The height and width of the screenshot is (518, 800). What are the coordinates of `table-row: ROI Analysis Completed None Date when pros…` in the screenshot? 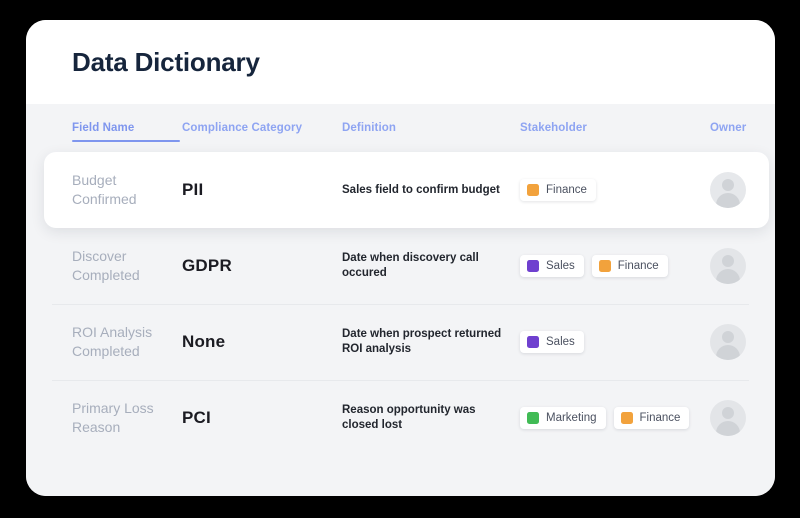 It's located at (400, 342).